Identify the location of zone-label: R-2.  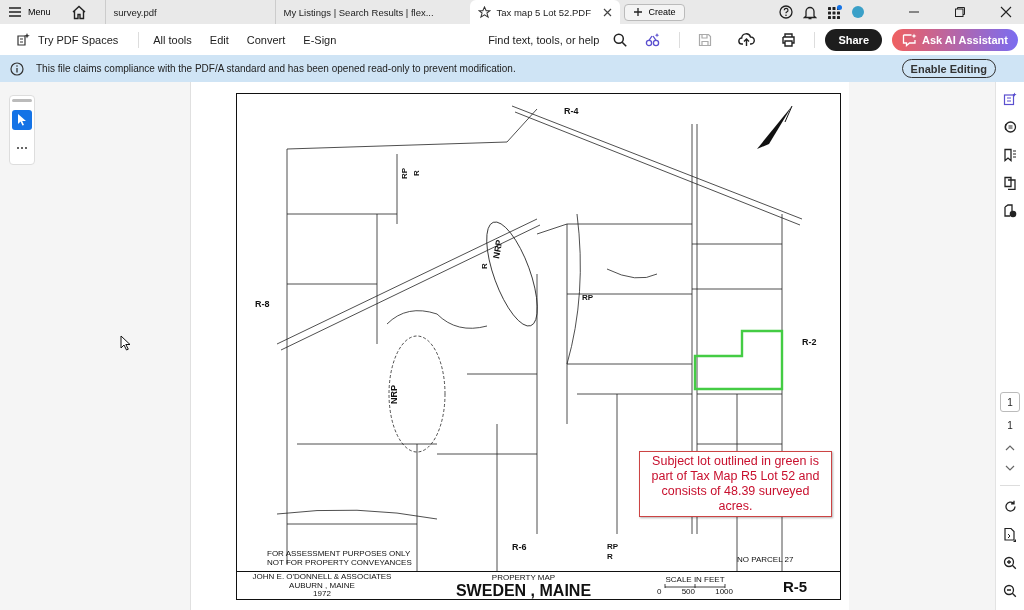
(809, 342).